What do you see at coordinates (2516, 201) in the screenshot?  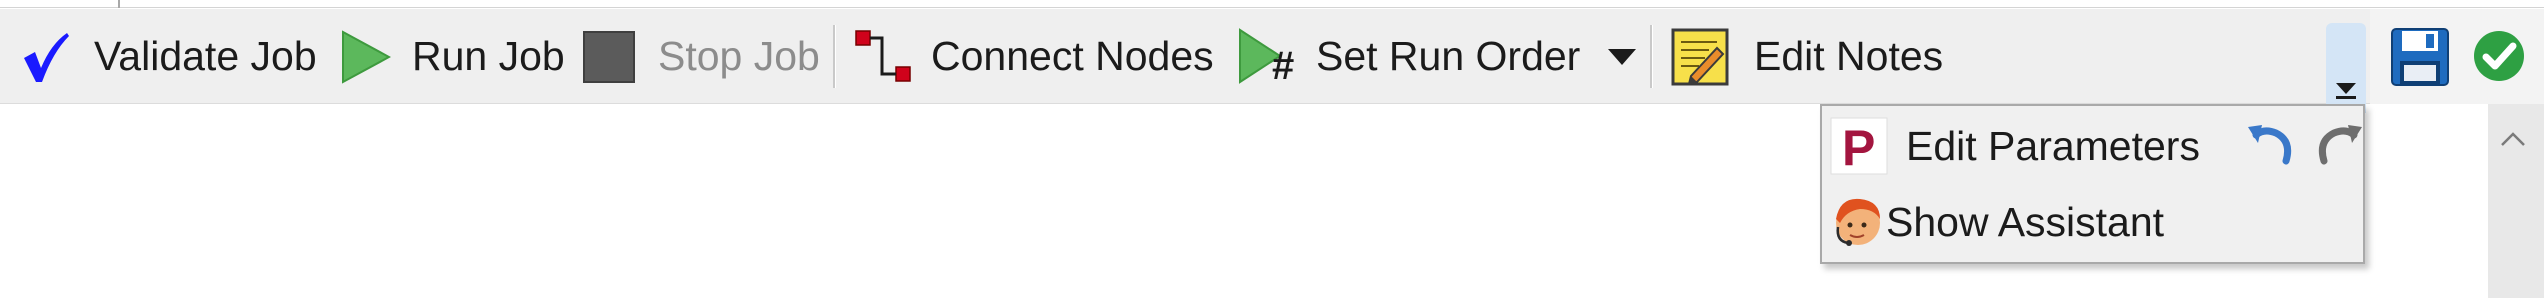 I see `vertical-scrollbar` at bounding box center [2516, 201].